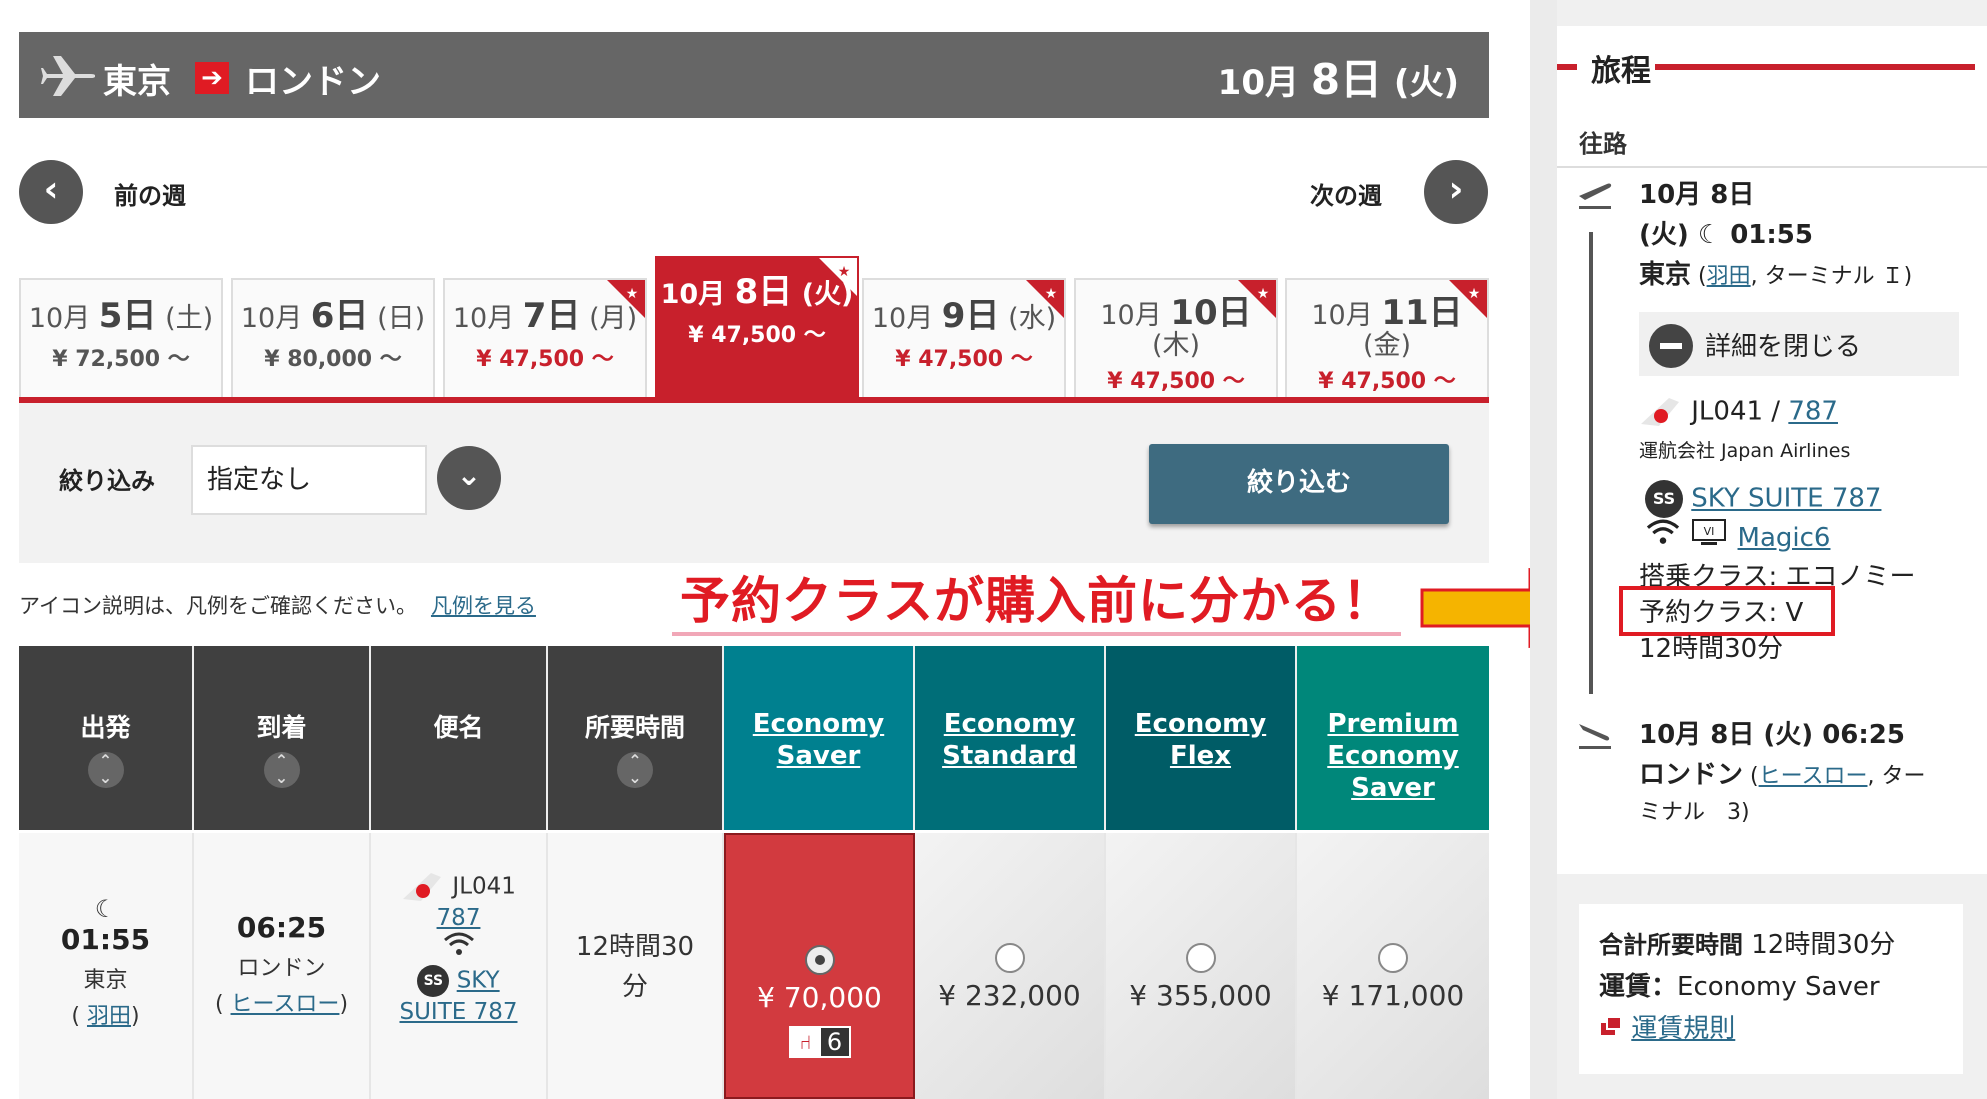  Describe the element at coordinates (1299, 484) in the screenshot. I see `apply-filter-button: 絞り込む` at that location.